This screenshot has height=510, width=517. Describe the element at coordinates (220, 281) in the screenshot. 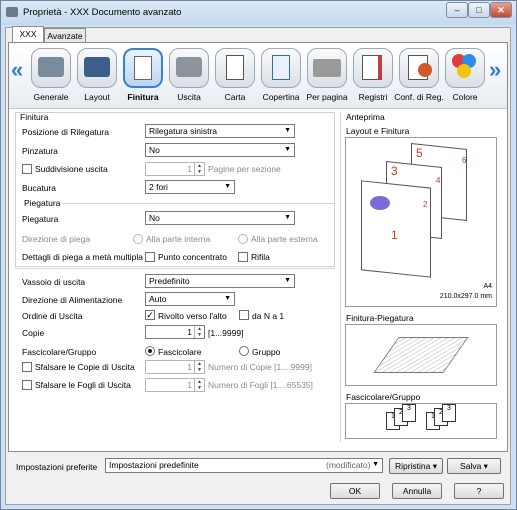

I see `vassoio-select: Predefinito ▼` at that location.